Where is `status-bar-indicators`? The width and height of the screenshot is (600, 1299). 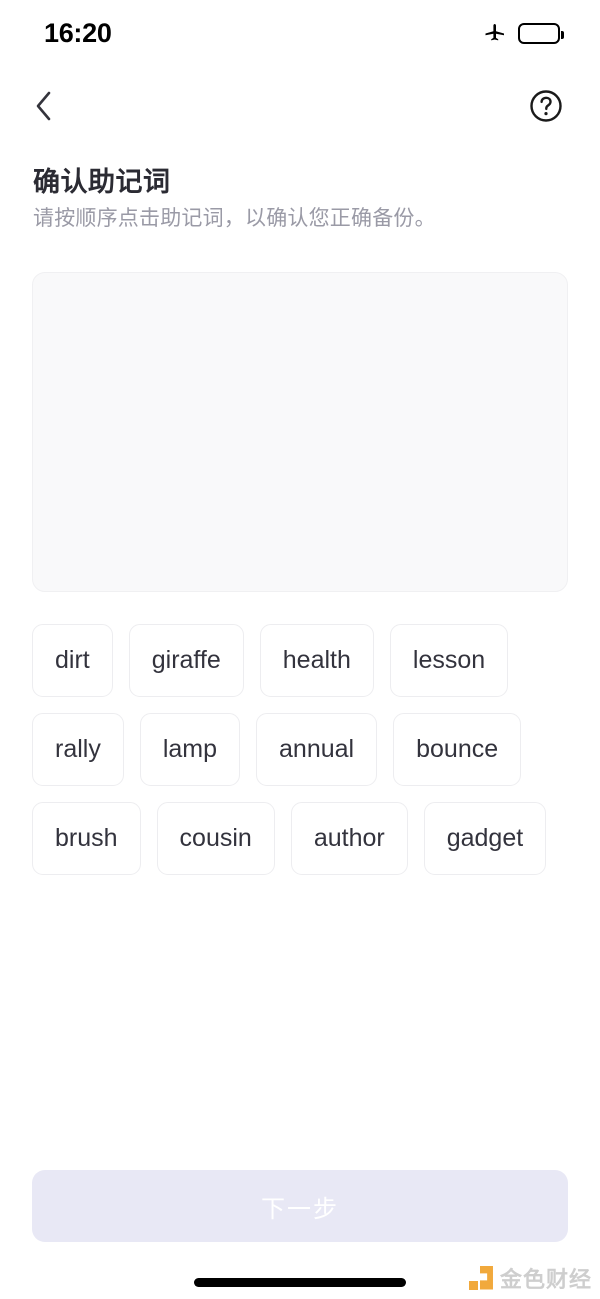
status-bar-indicators is located at coordinates (523, 33).